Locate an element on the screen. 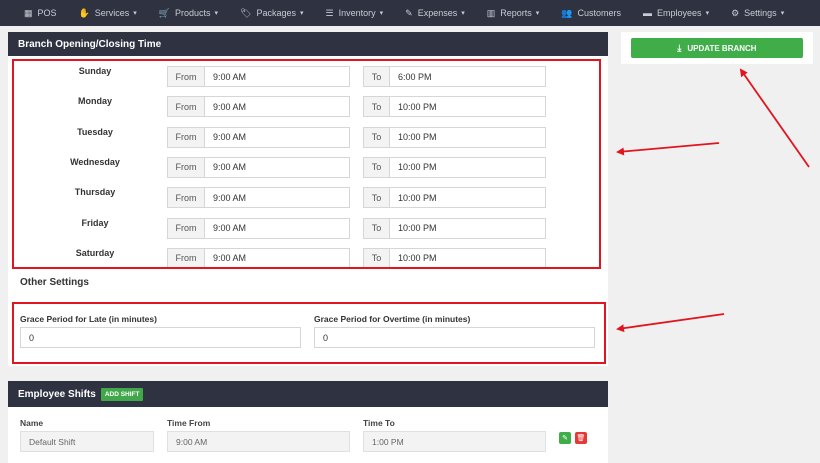  users-icon: 👥 is located at coordinates (567, 12).